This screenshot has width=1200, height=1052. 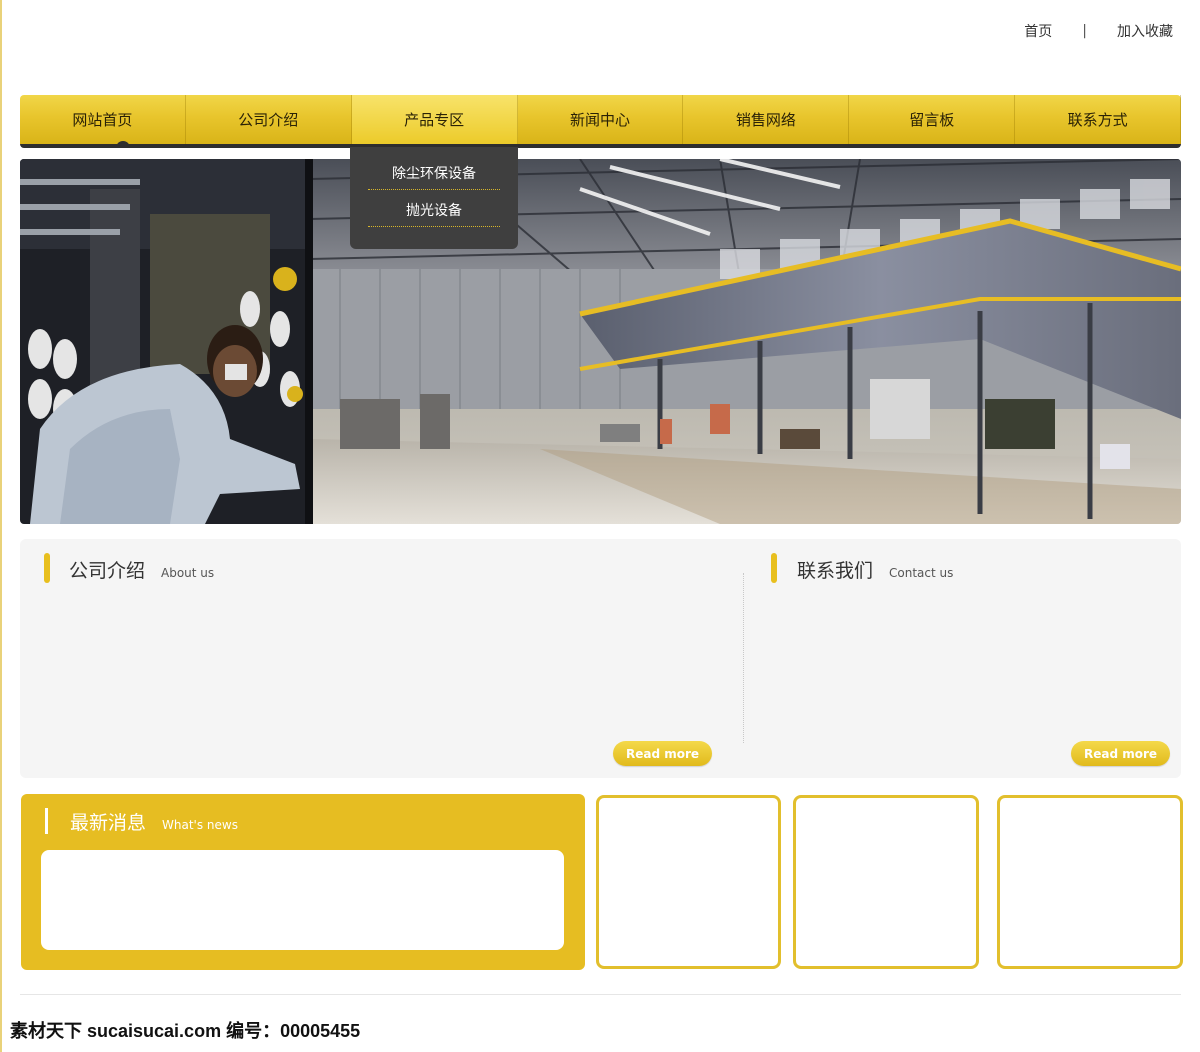 What do you see at coordinates (774, 568) in the screenshot?
I see `contact-title-bar` at bounding box center [774, 568].